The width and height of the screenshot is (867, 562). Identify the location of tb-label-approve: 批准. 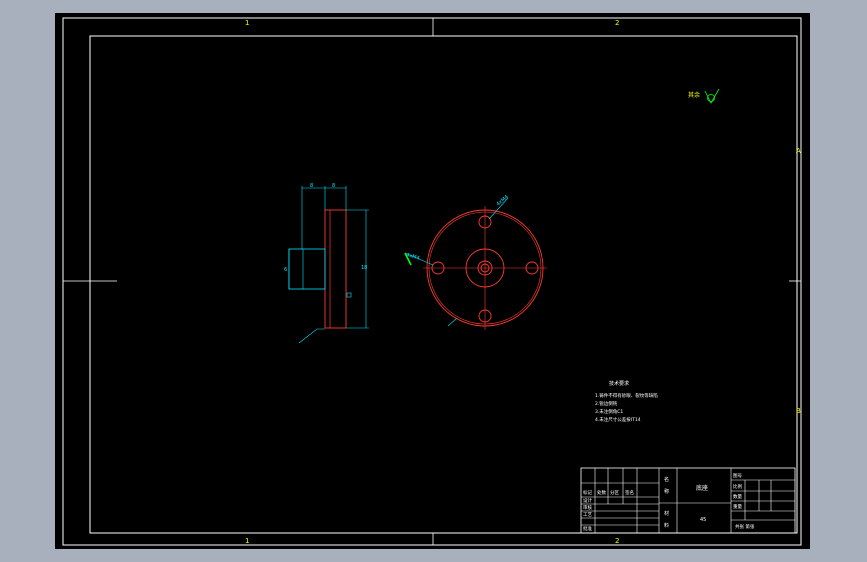
(587, 528).